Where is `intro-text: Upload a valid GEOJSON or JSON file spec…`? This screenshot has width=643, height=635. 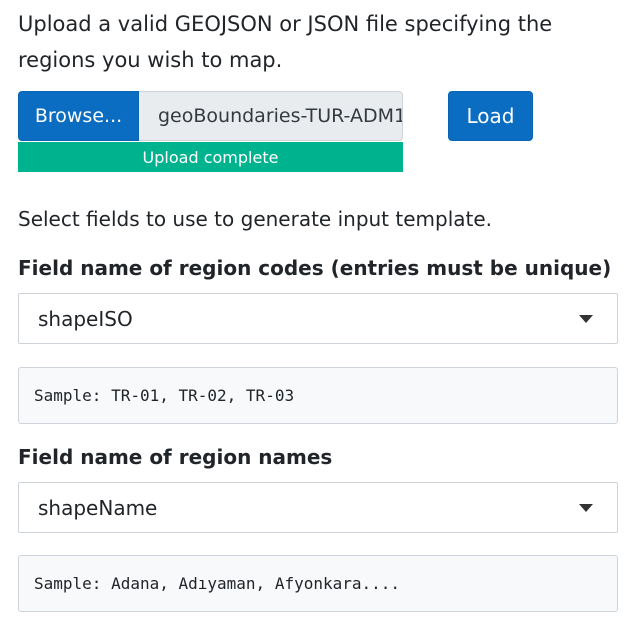
intro-text: Upload a valid GEOJSON or JSON file spec… is located at coordinates (318, 42).